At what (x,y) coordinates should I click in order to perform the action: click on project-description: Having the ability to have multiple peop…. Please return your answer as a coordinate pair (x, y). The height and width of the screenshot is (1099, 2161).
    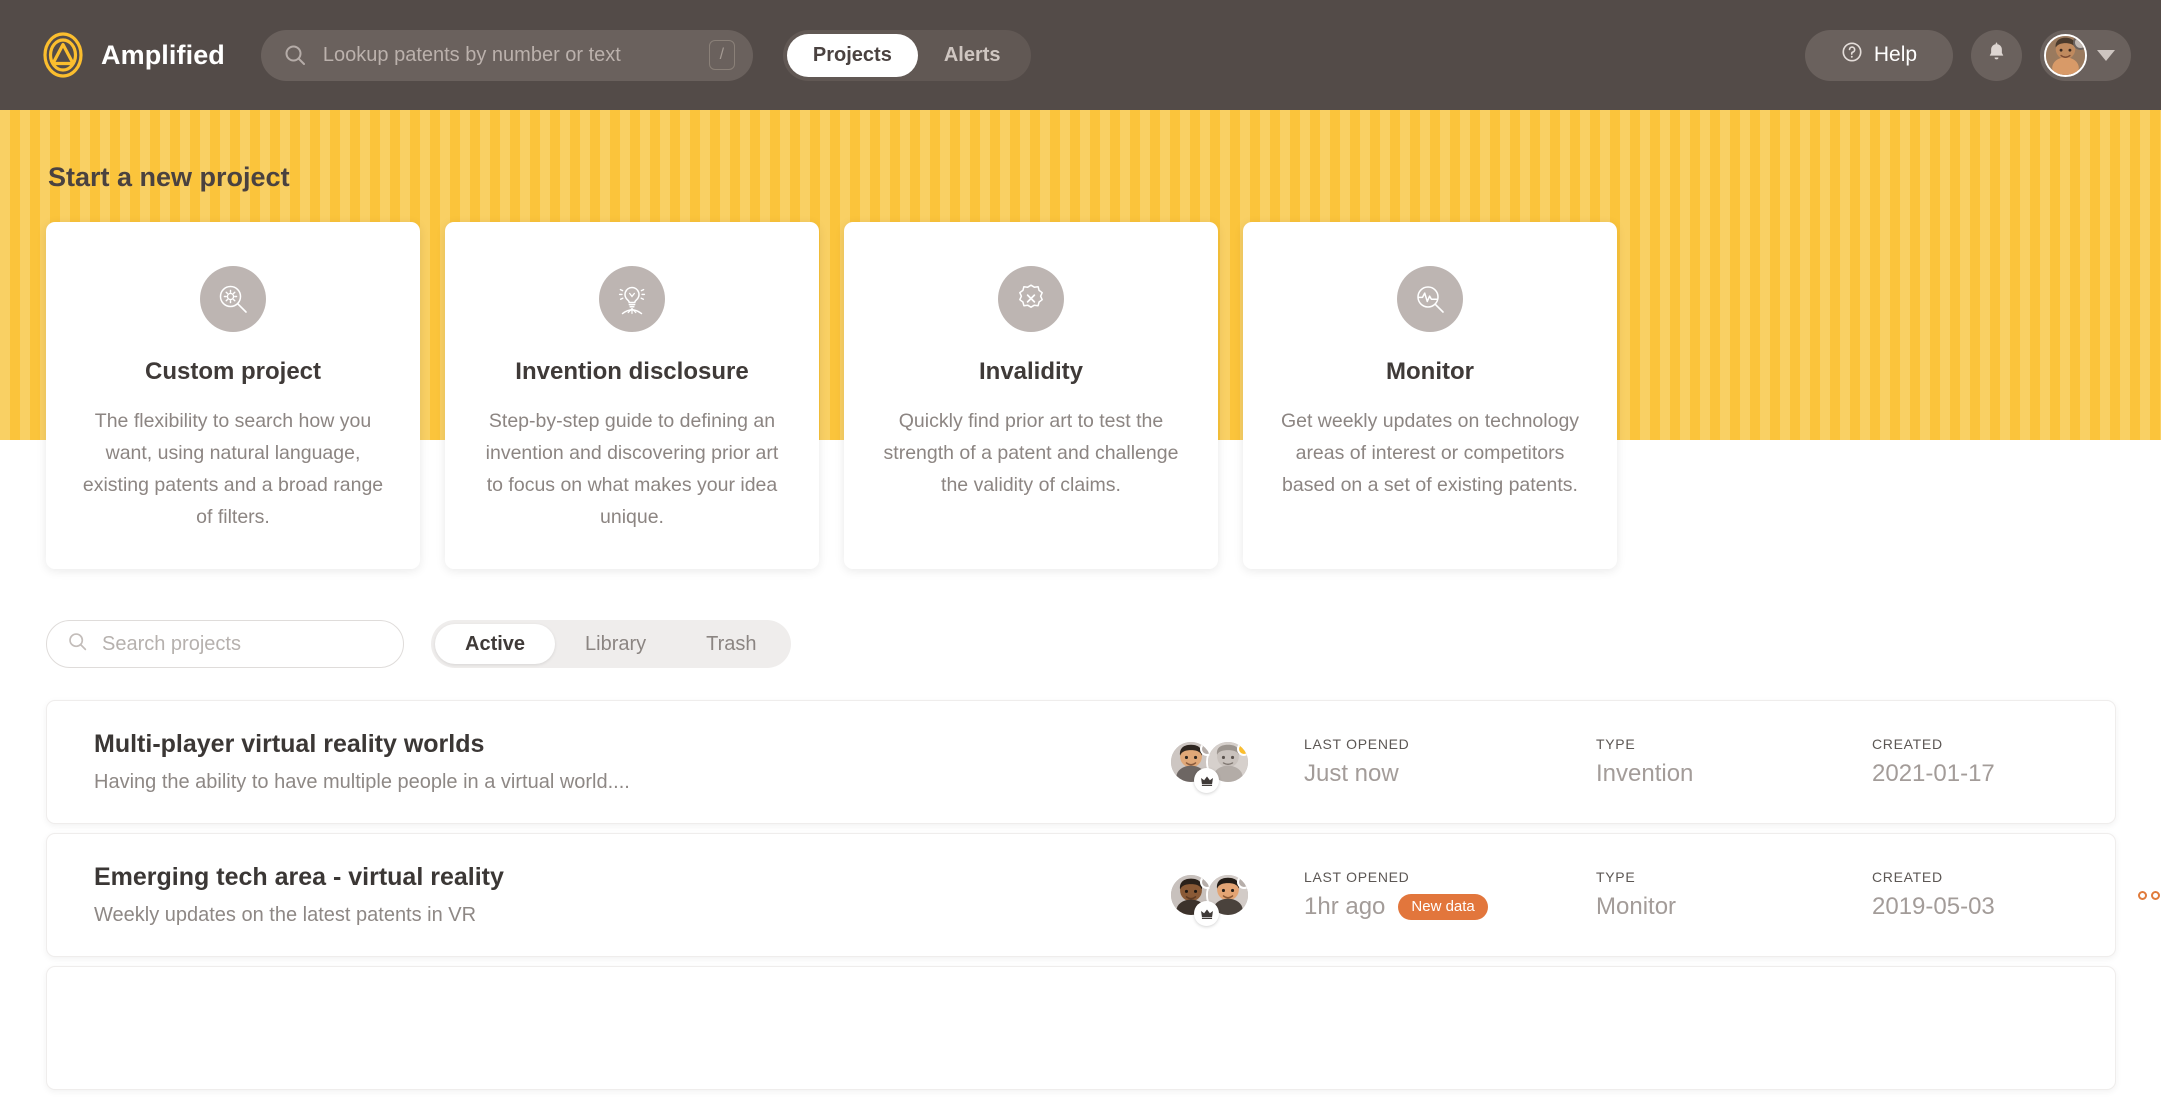
    Looking at the image, I should click on (362, 782).